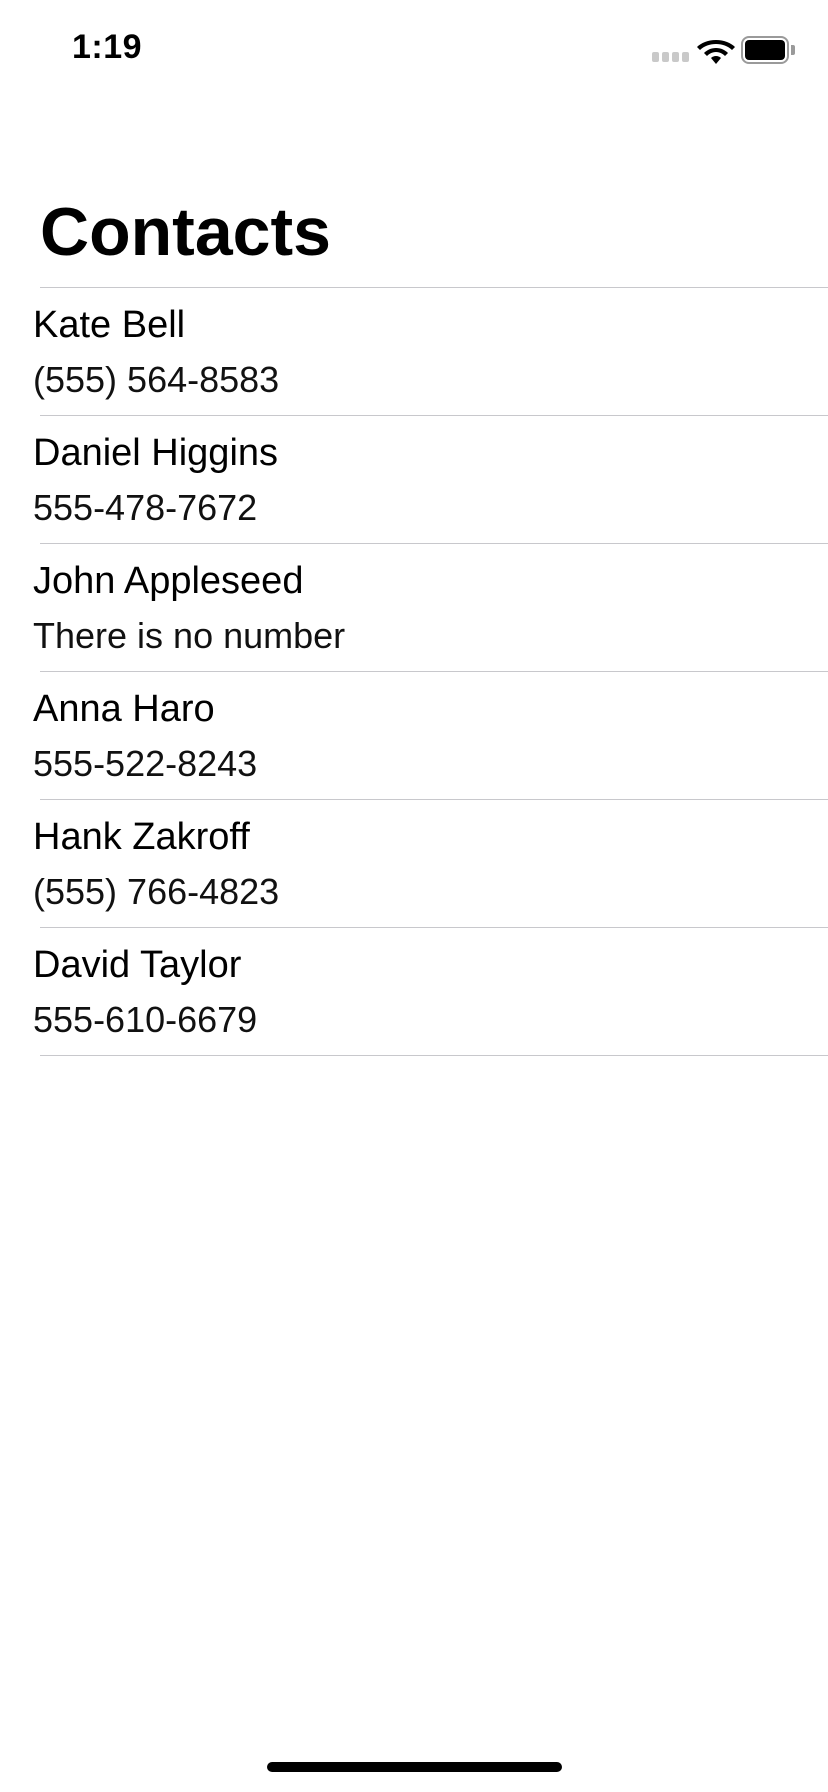 The image size is (828, 1792). I want to click on status-bar: 1:19, so click(414, 50).